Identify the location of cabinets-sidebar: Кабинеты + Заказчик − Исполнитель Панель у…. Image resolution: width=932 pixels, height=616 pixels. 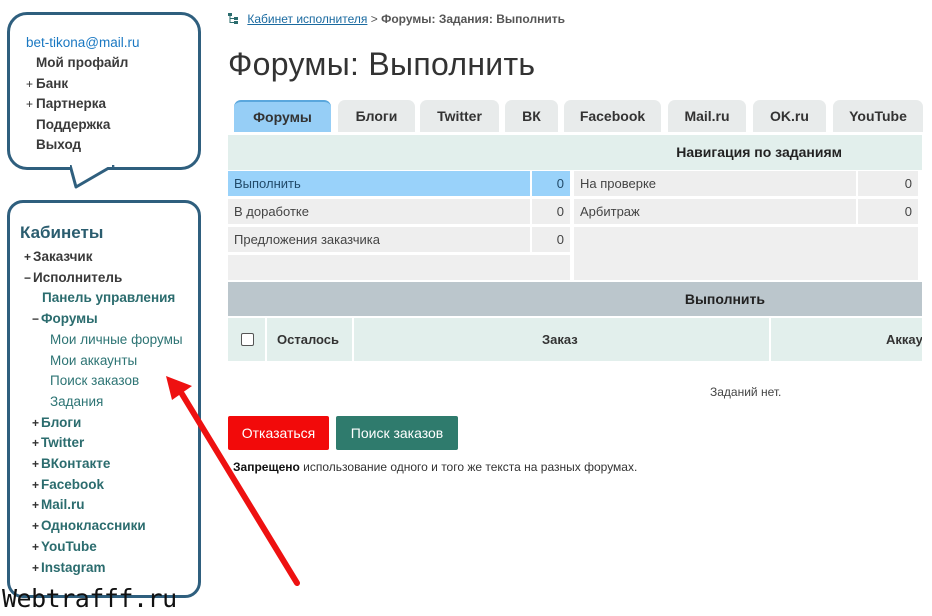
(104, 399).